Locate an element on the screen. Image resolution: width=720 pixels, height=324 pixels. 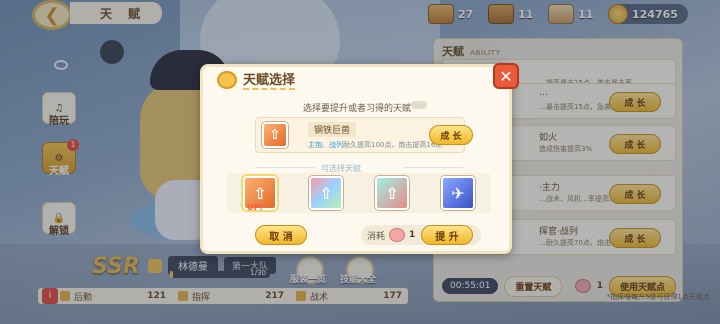
talent-choice-3: ⇧ is located at coordinates (392, 193).